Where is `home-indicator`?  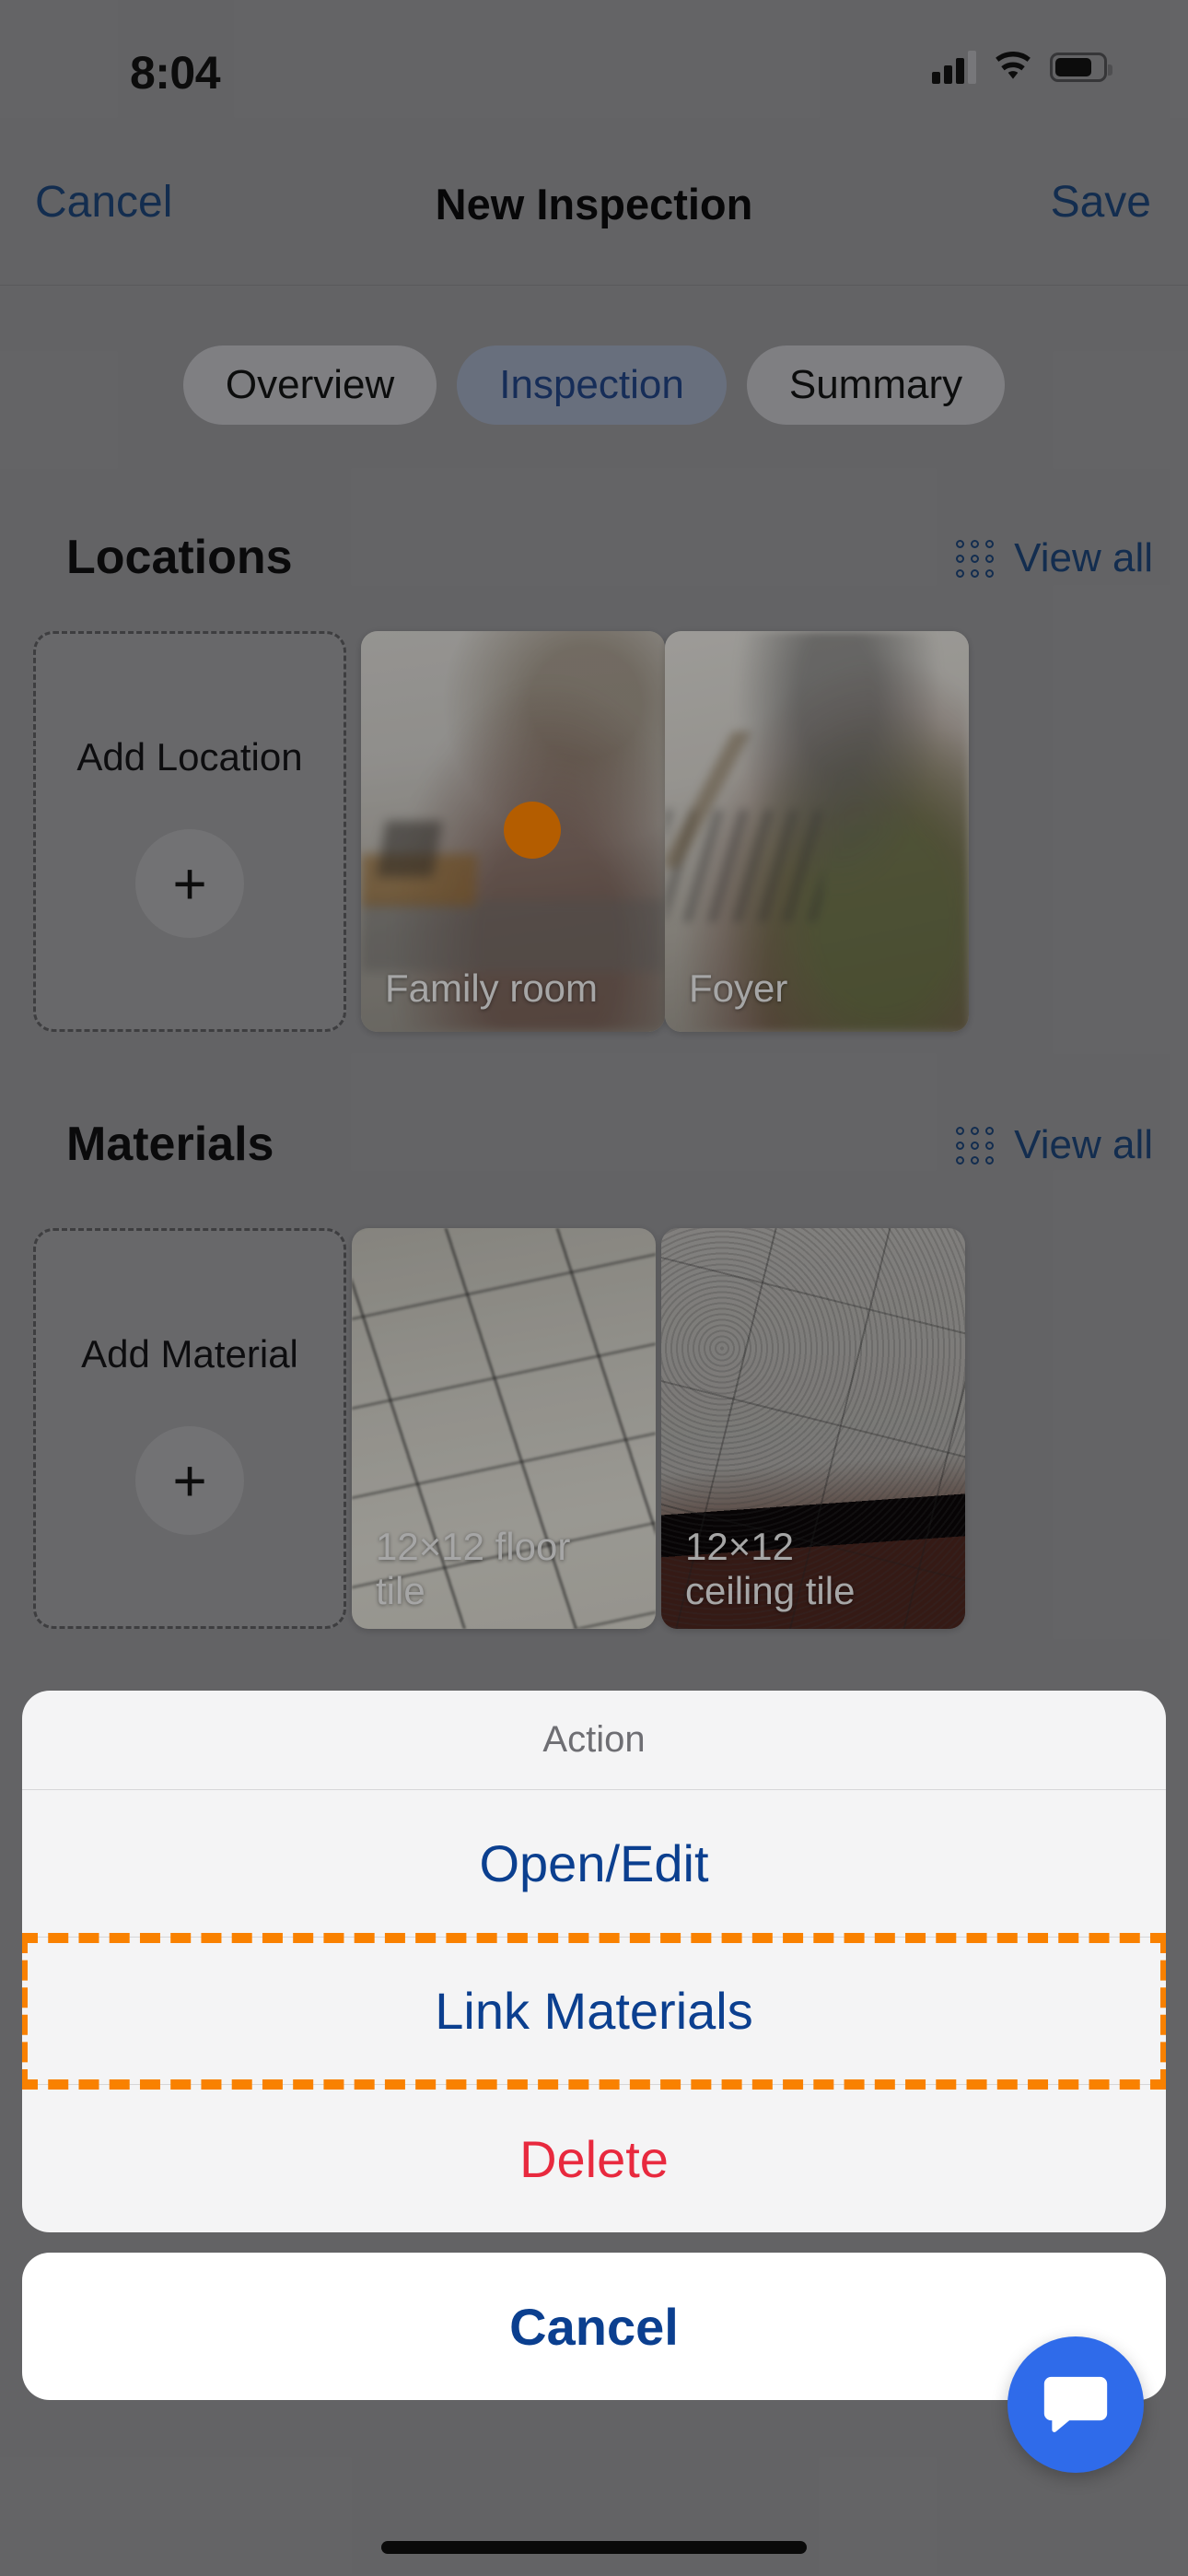 home-indicator is located at coordinates (594, 2547).